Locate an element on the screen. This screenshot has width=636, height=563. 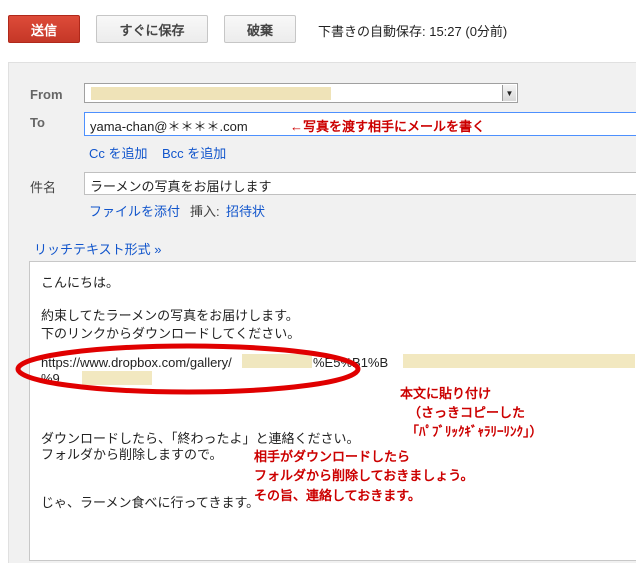
body-line-3: 下のリンクからダウンロードしてください。 is located at coordinates (171, 333).